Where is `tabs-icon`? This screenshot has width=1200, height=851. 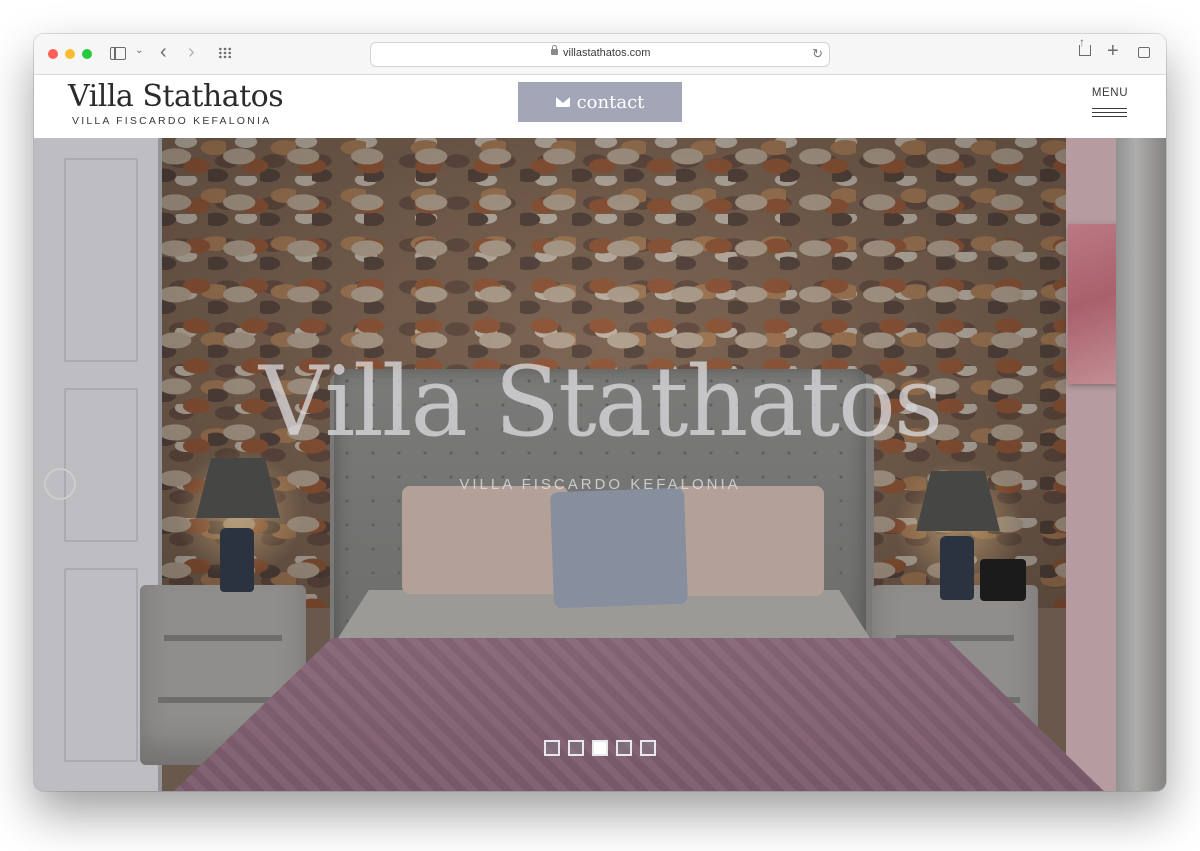
tabs-icon is located at coordinates (1142, 54).